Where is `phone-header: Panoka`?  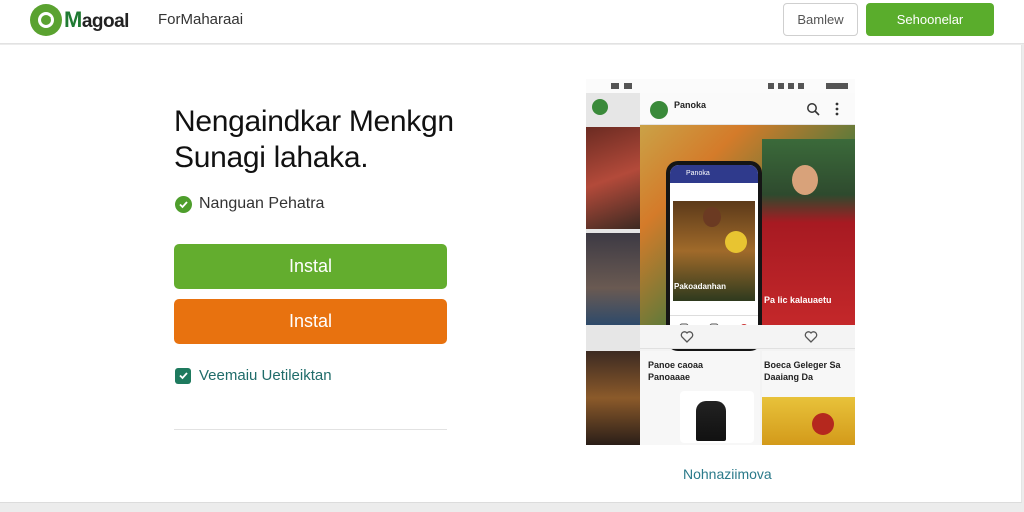 phone-header: Panoka is located at coordinates (714, 174).